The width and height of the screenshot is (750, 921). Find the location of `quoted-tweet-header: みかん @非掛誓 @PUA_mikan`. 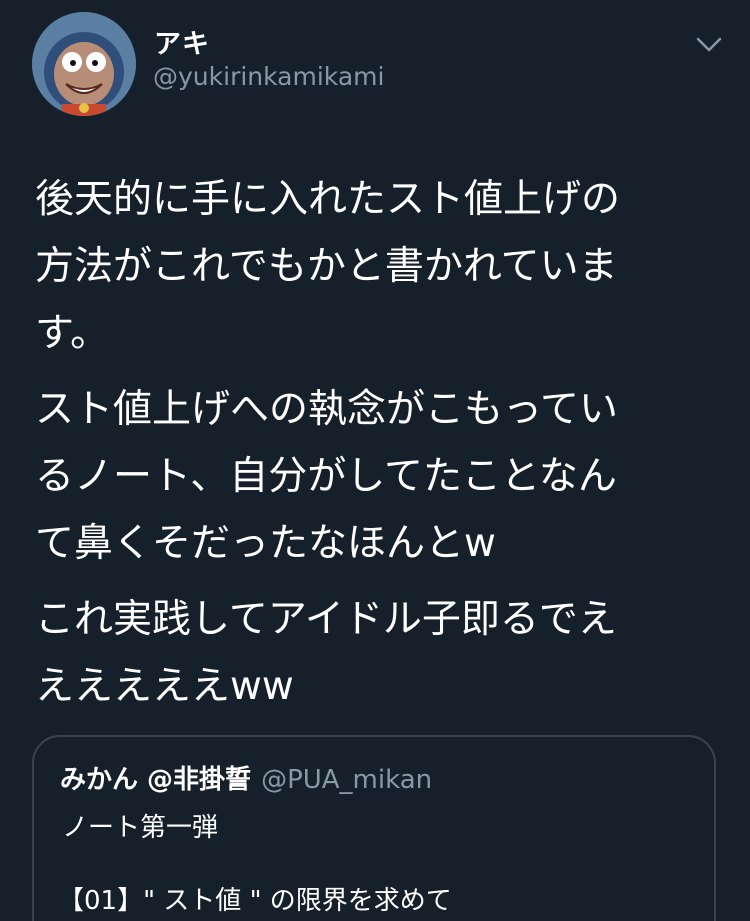

quoted-tweet-header: みかん @非掛誓 @PUA_mikan is located at coordinates (246, 777).